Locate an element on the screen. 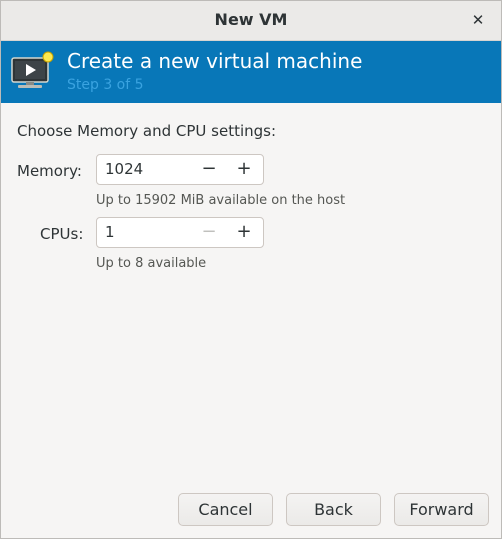 Image resolution: width=502 pixels, height=539 pixels. section-heading: Choose Memory and CPU settings: is located at coordinates (147, 131).